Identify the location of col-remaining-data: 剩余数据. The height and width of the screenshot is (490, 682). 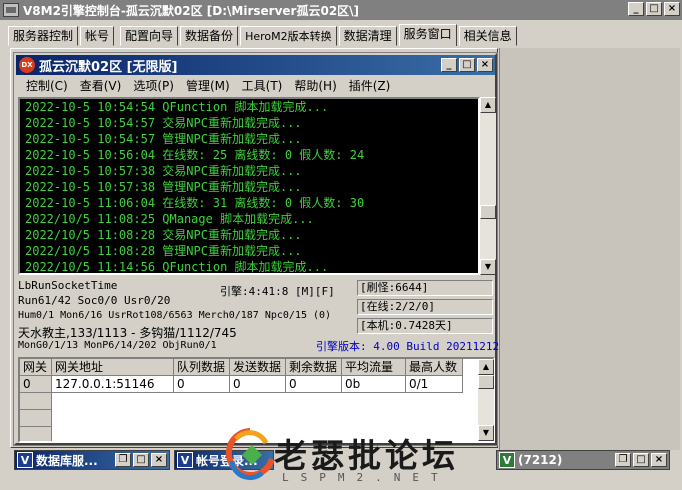
(314, 367).